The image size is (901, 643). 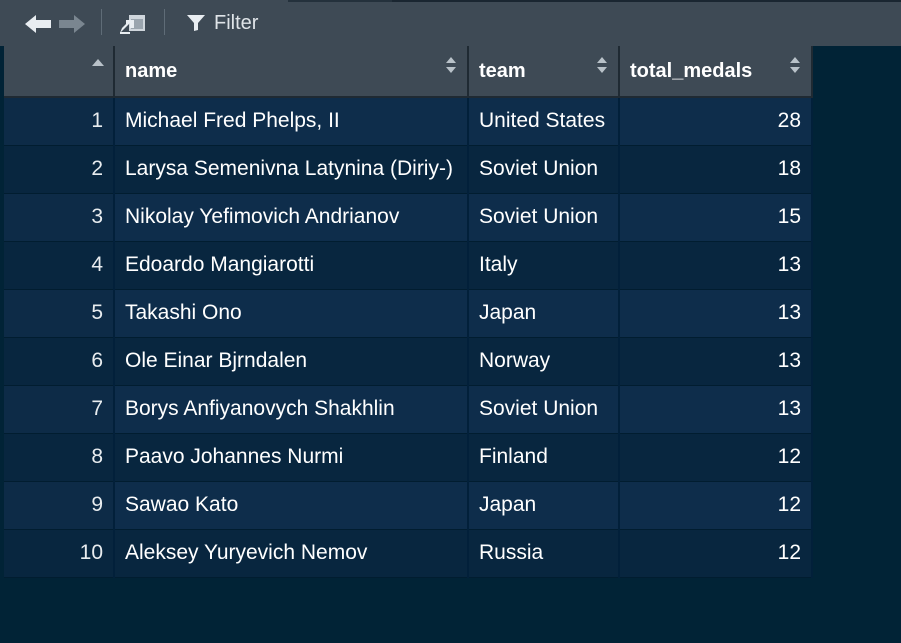 What do you see at coordinates (502, 70) in the screenshot?
I see `column-header-label: team` at bounding box center [502, 70].